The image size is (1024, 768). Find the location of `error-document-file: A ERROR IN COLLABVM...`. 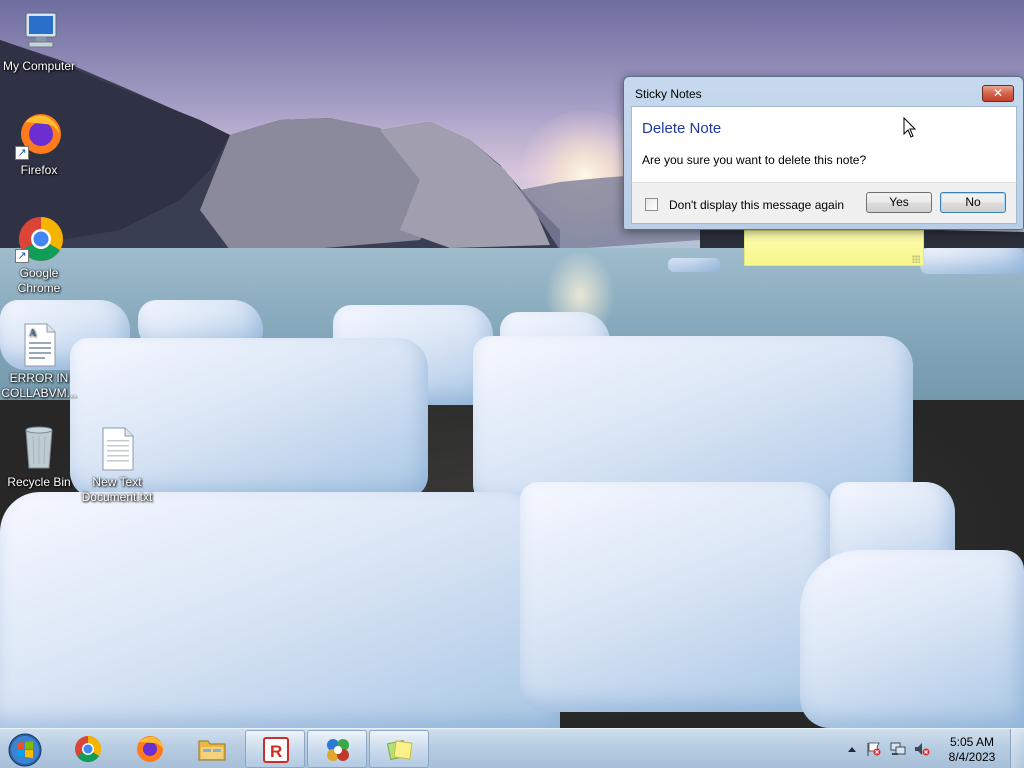

error-document-file: A ERROR IN COLLABVM... is located at coordinates (39, 360).